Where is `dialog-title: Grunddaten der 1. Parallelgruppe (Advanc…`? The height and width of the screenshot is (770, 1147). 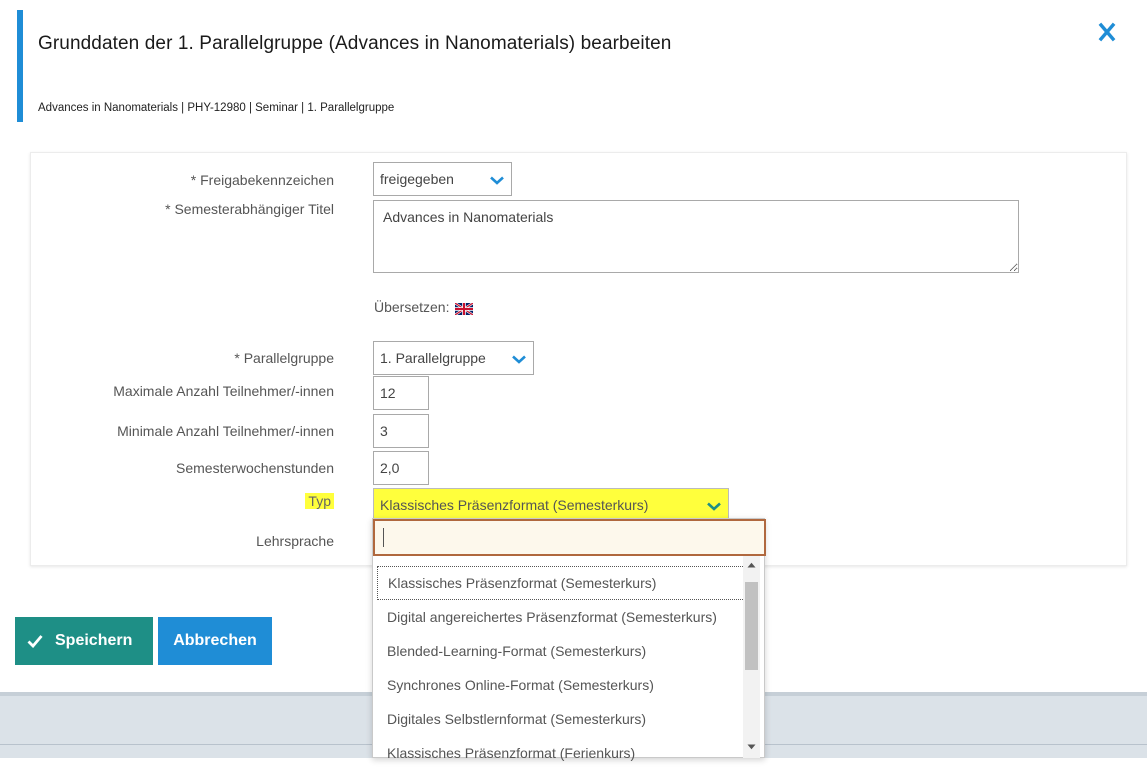
dialog-title: Grunddaten der 1. Parallelgruppe (Advanc… is located at coordinates (355, 43).